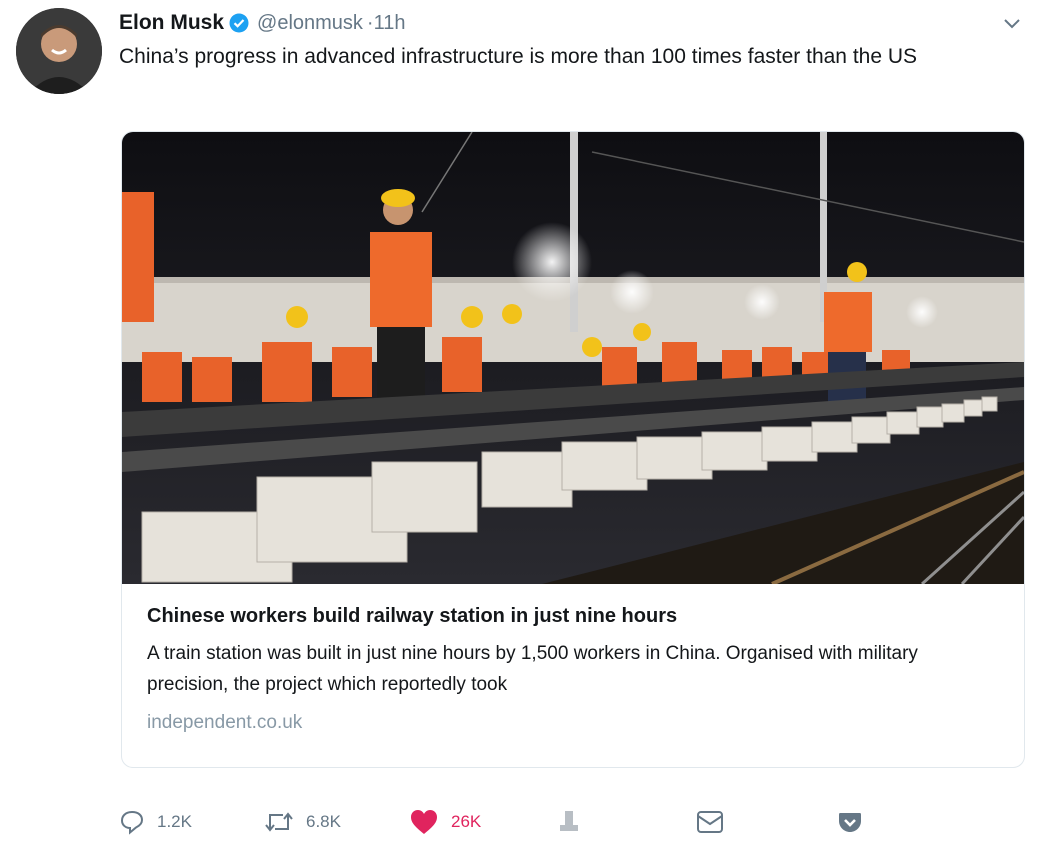  I want to click on reply-button: 1.2K, so click(155, 822).